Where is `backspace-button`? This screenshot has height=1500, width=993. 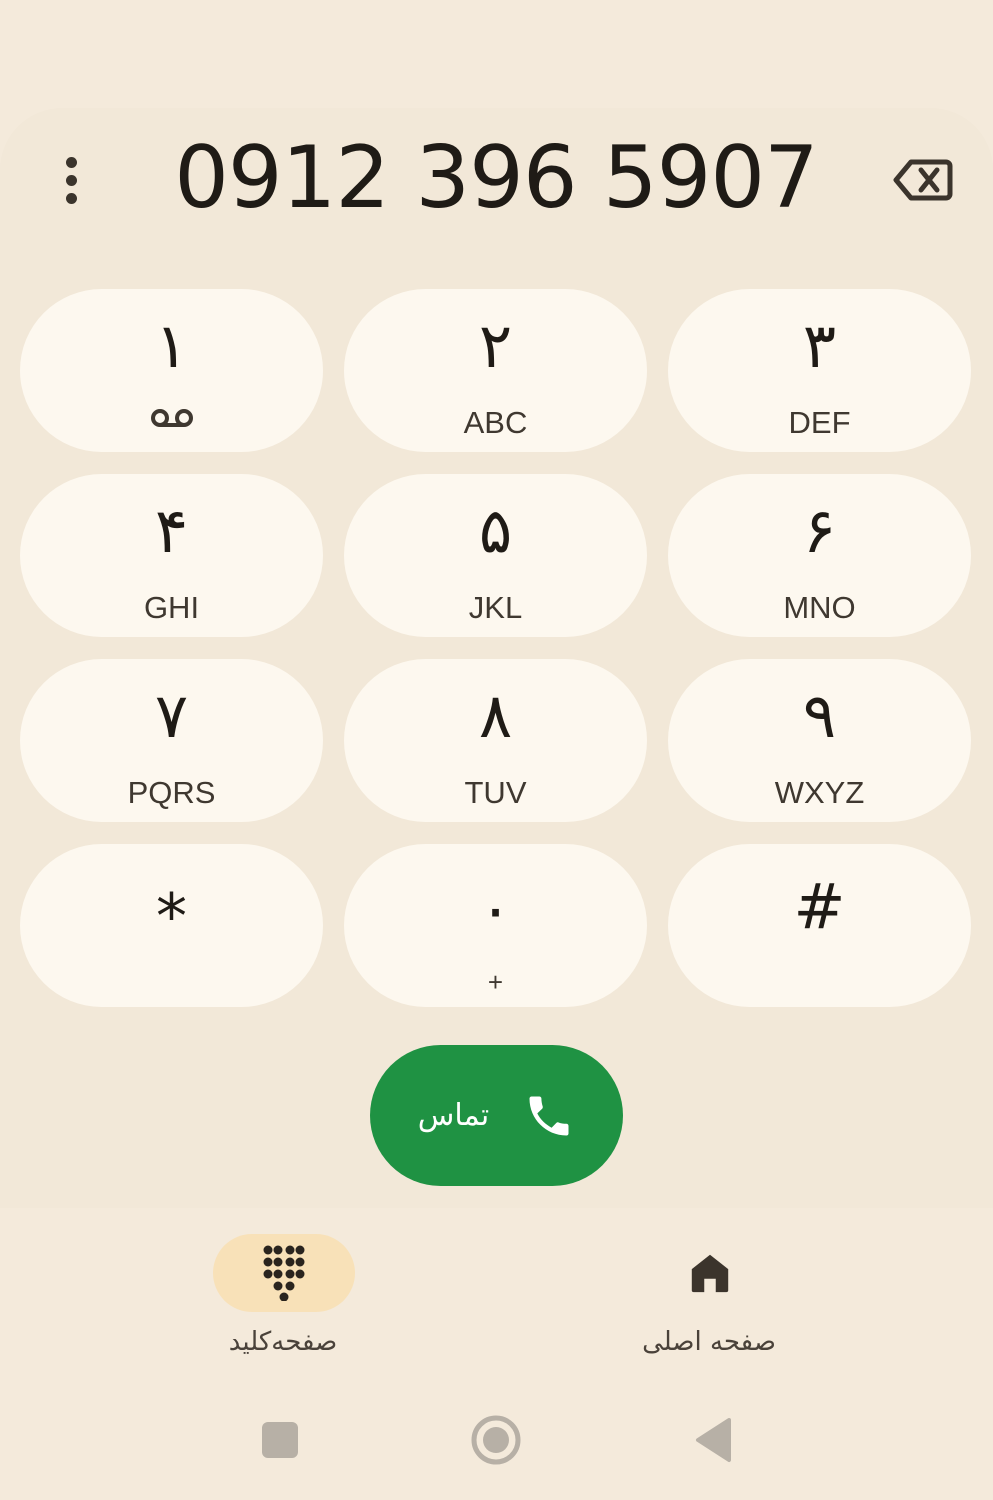
backspace-button is located at coordinates (923, 180).